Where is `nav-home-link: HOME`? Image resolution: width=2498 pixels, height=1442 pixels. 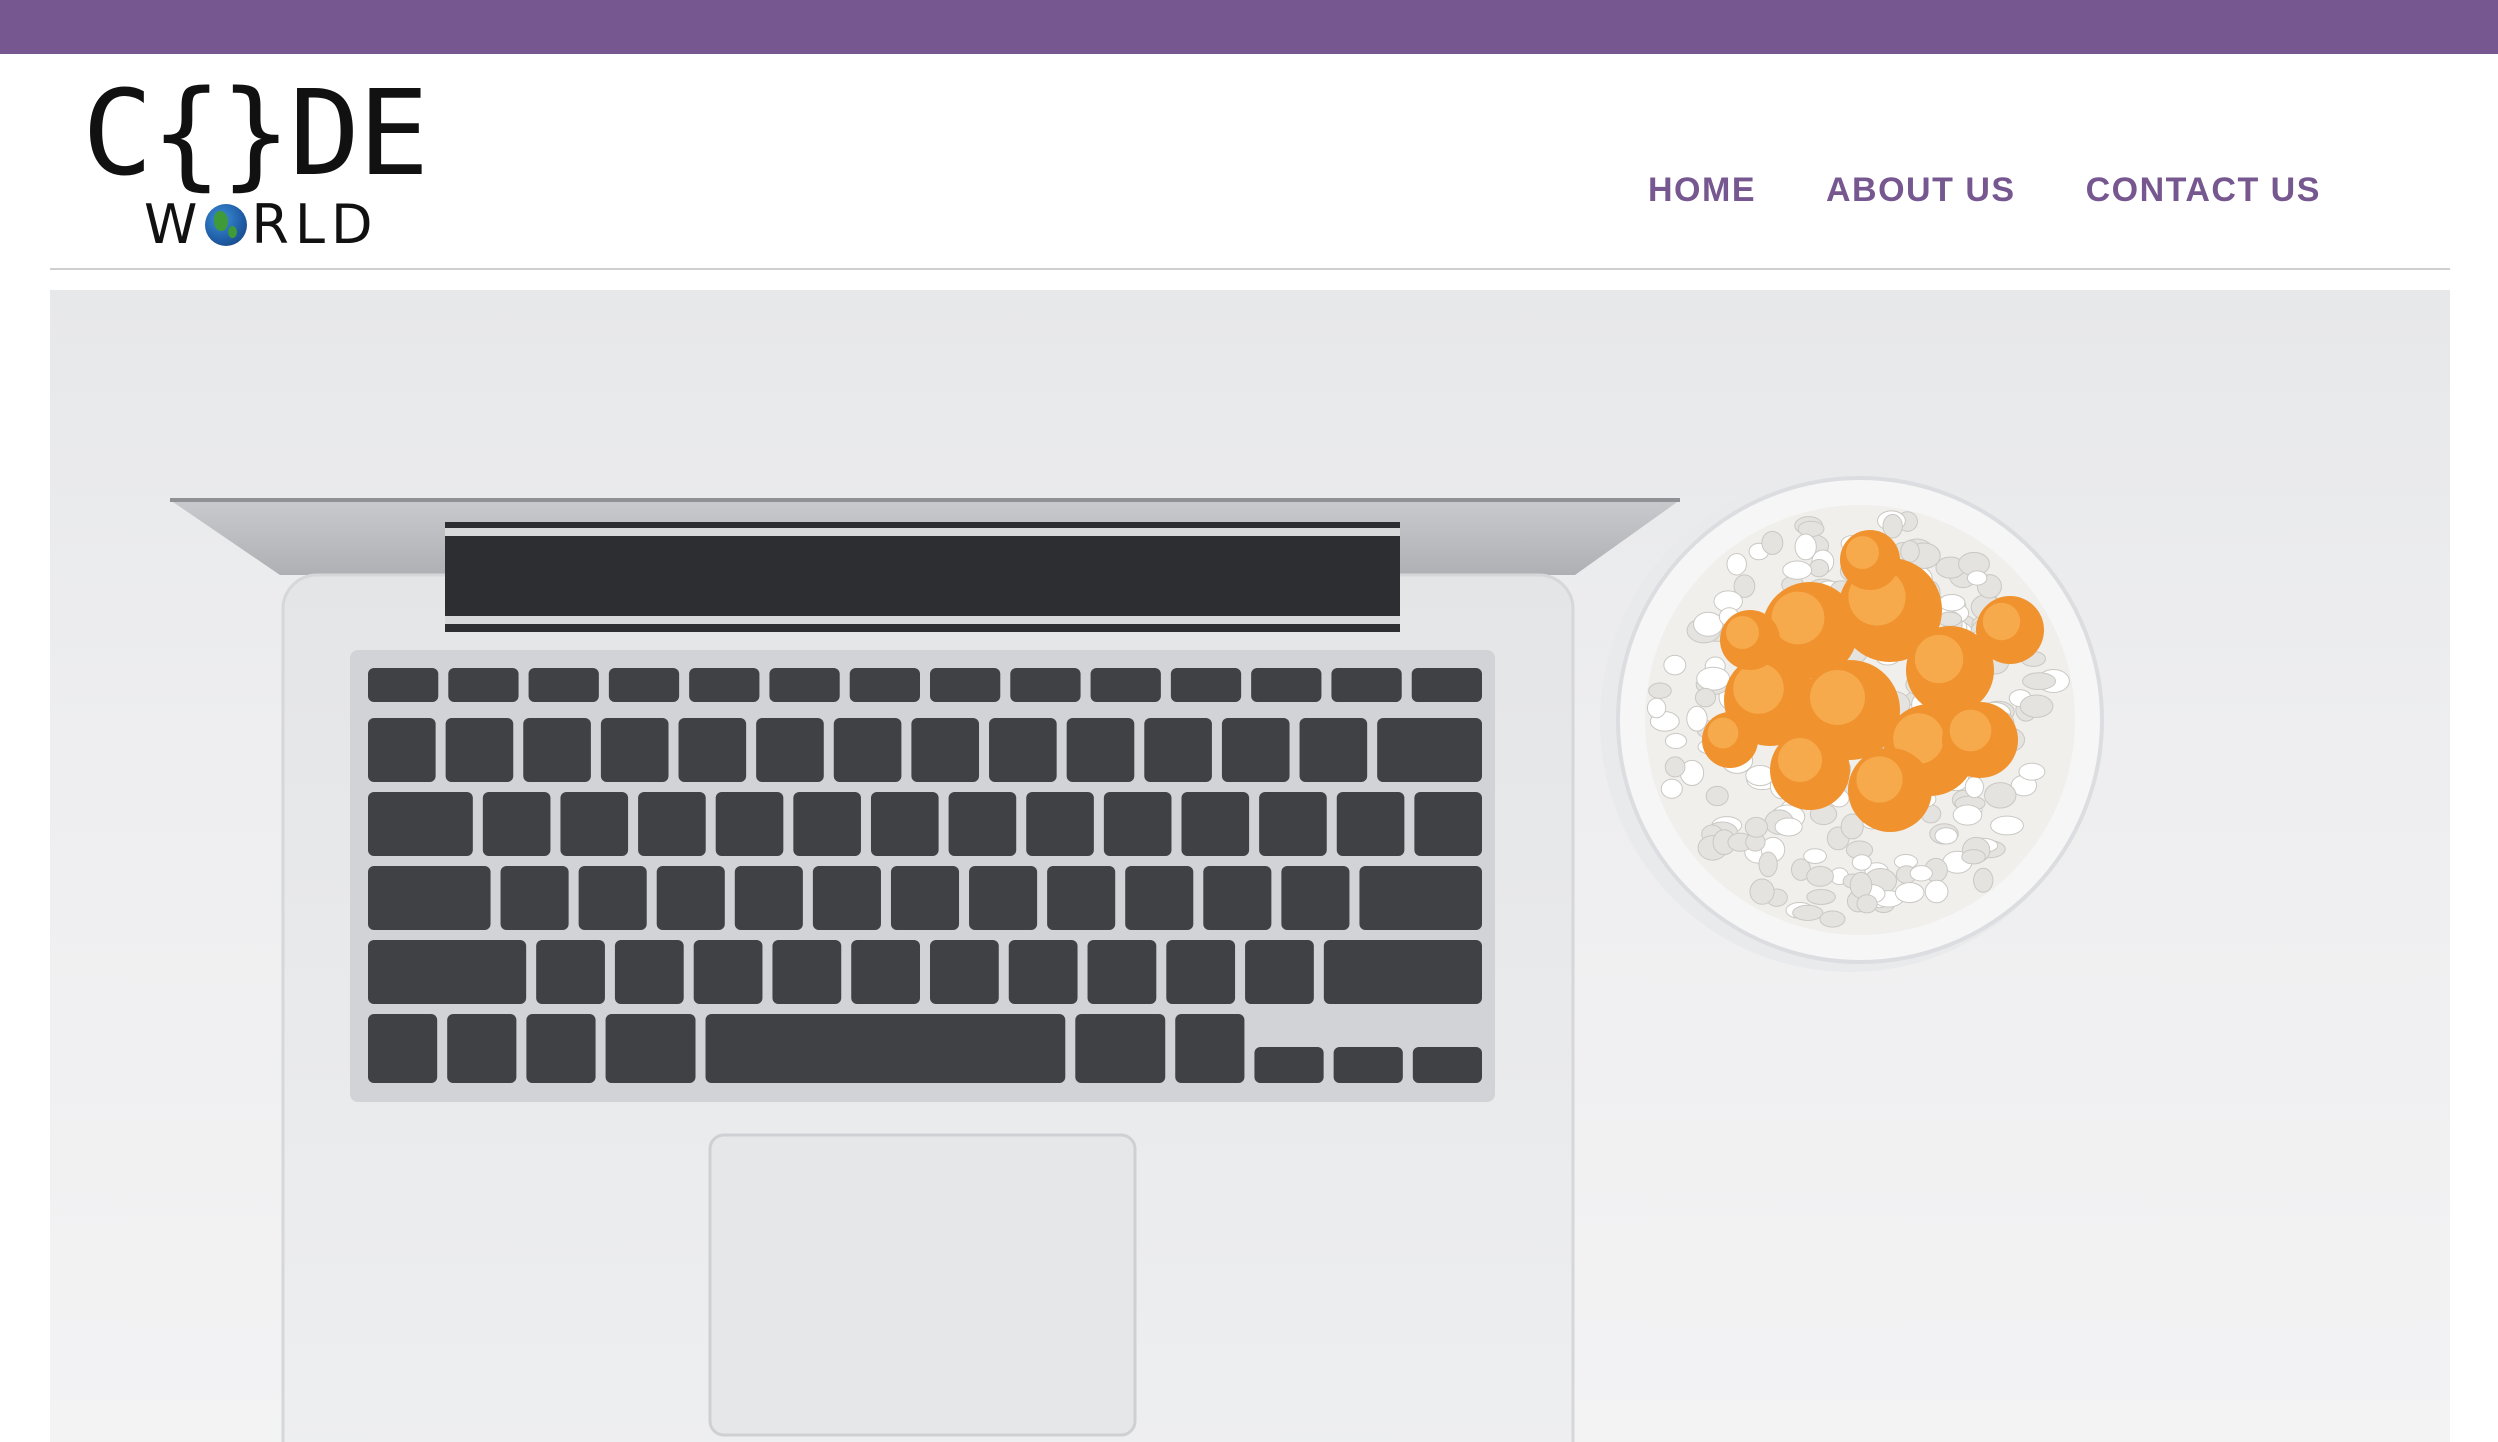
nav-home-link: HOME is located at coordinates (1702, 190).